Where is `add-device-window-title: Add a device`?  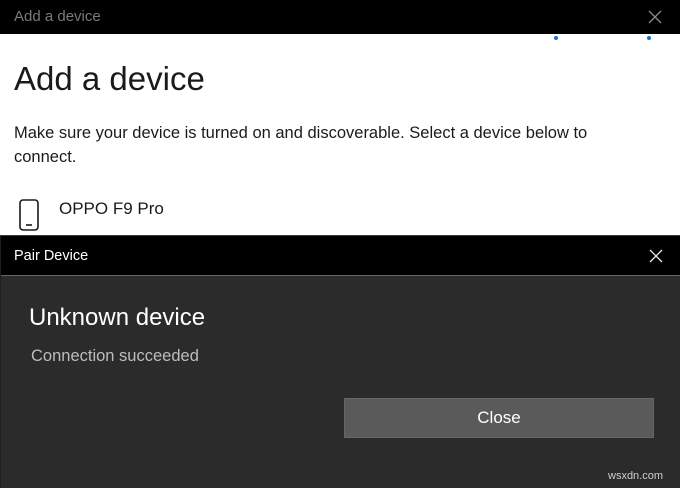
add-device-window-title: Add a device is located at coordinates (57, 16).